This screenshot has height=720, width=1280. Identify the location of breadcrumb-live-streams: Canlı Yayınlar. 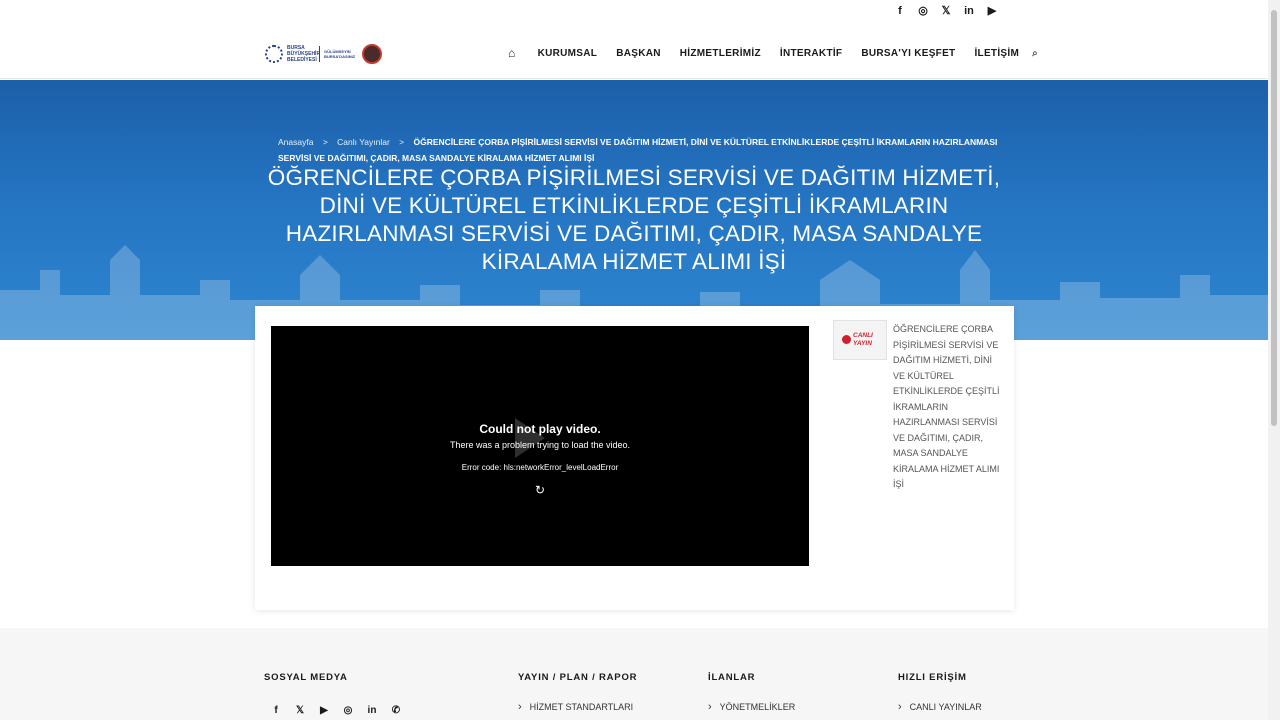
(363, 142).